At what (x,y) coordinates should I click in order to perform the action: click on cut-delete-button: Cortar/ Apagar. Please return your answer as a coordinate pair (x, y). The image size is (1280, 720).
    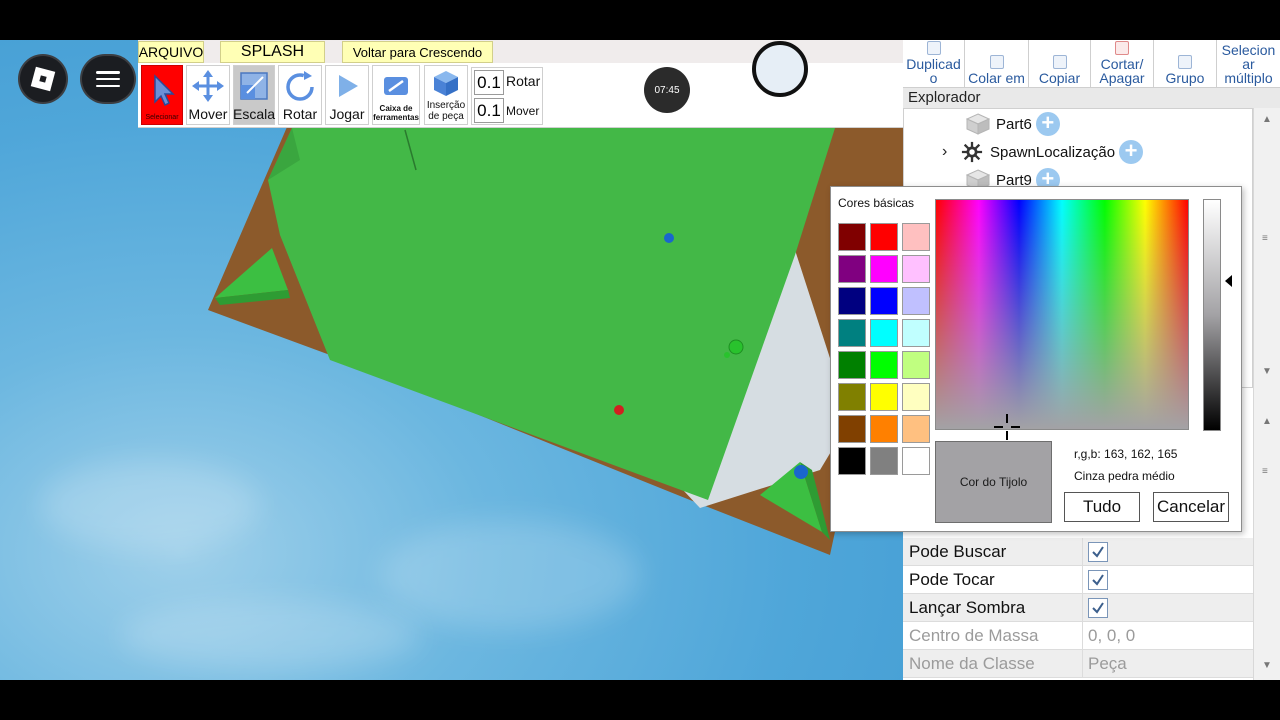
    Looking at the image, I should click on (1122, 64).